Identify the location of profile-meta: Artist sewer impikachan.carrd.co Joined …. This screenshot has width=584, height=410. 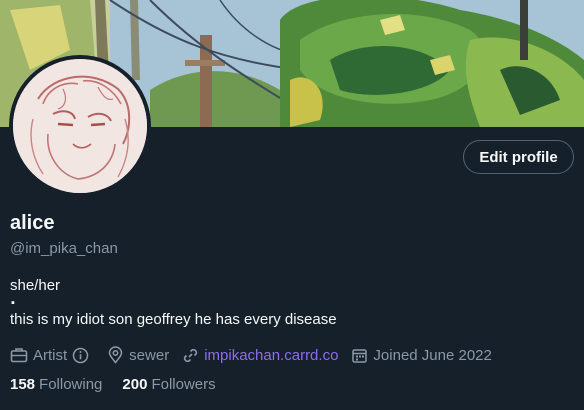
(257, 355).